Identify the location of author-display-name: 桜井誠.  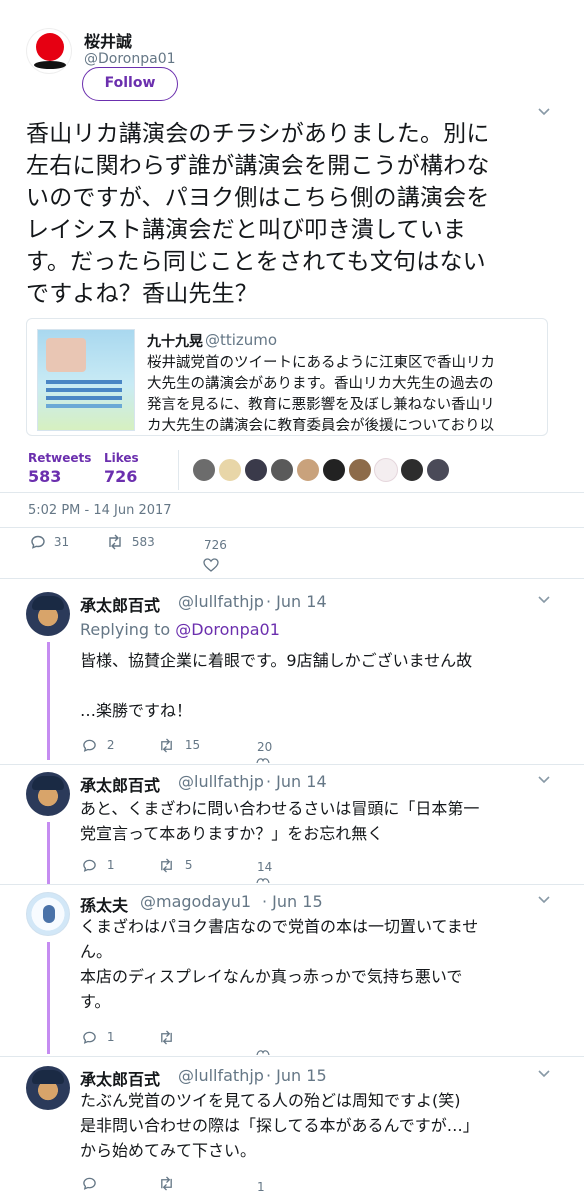
(108, 40).